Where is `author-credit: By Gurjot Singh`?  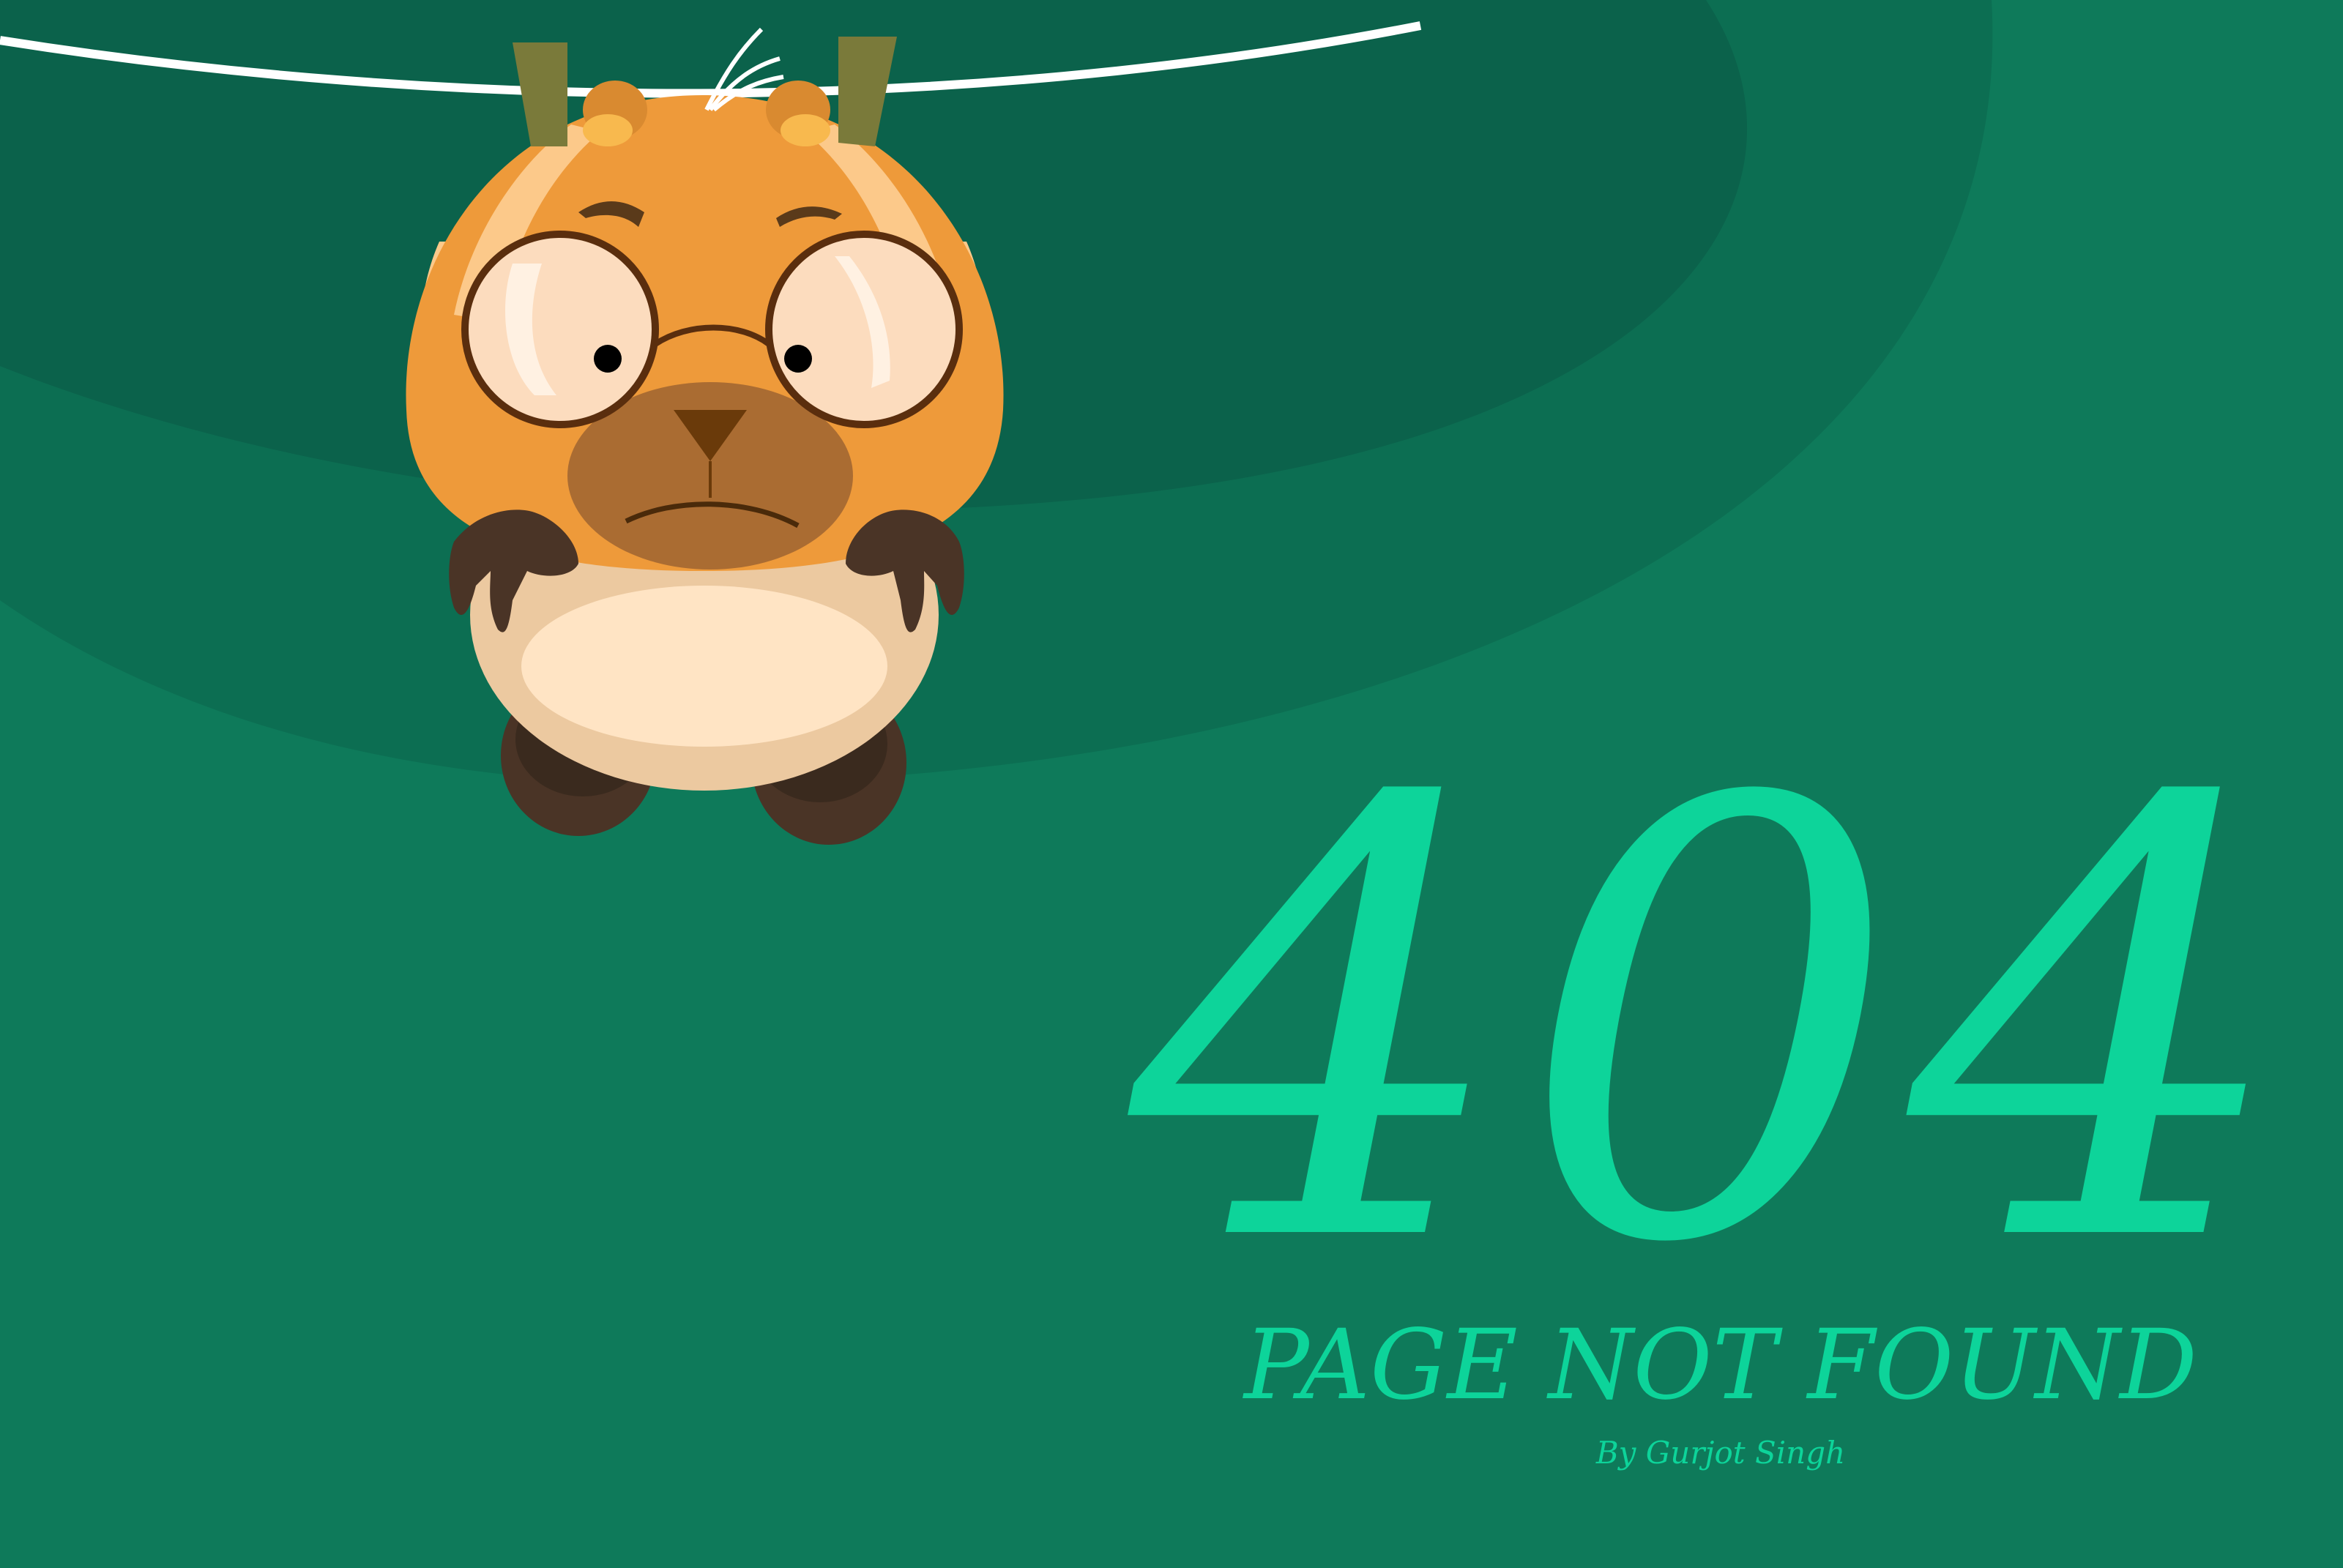
author-credit: By Gurjot Singh is located at coordinates (1720, 1453).